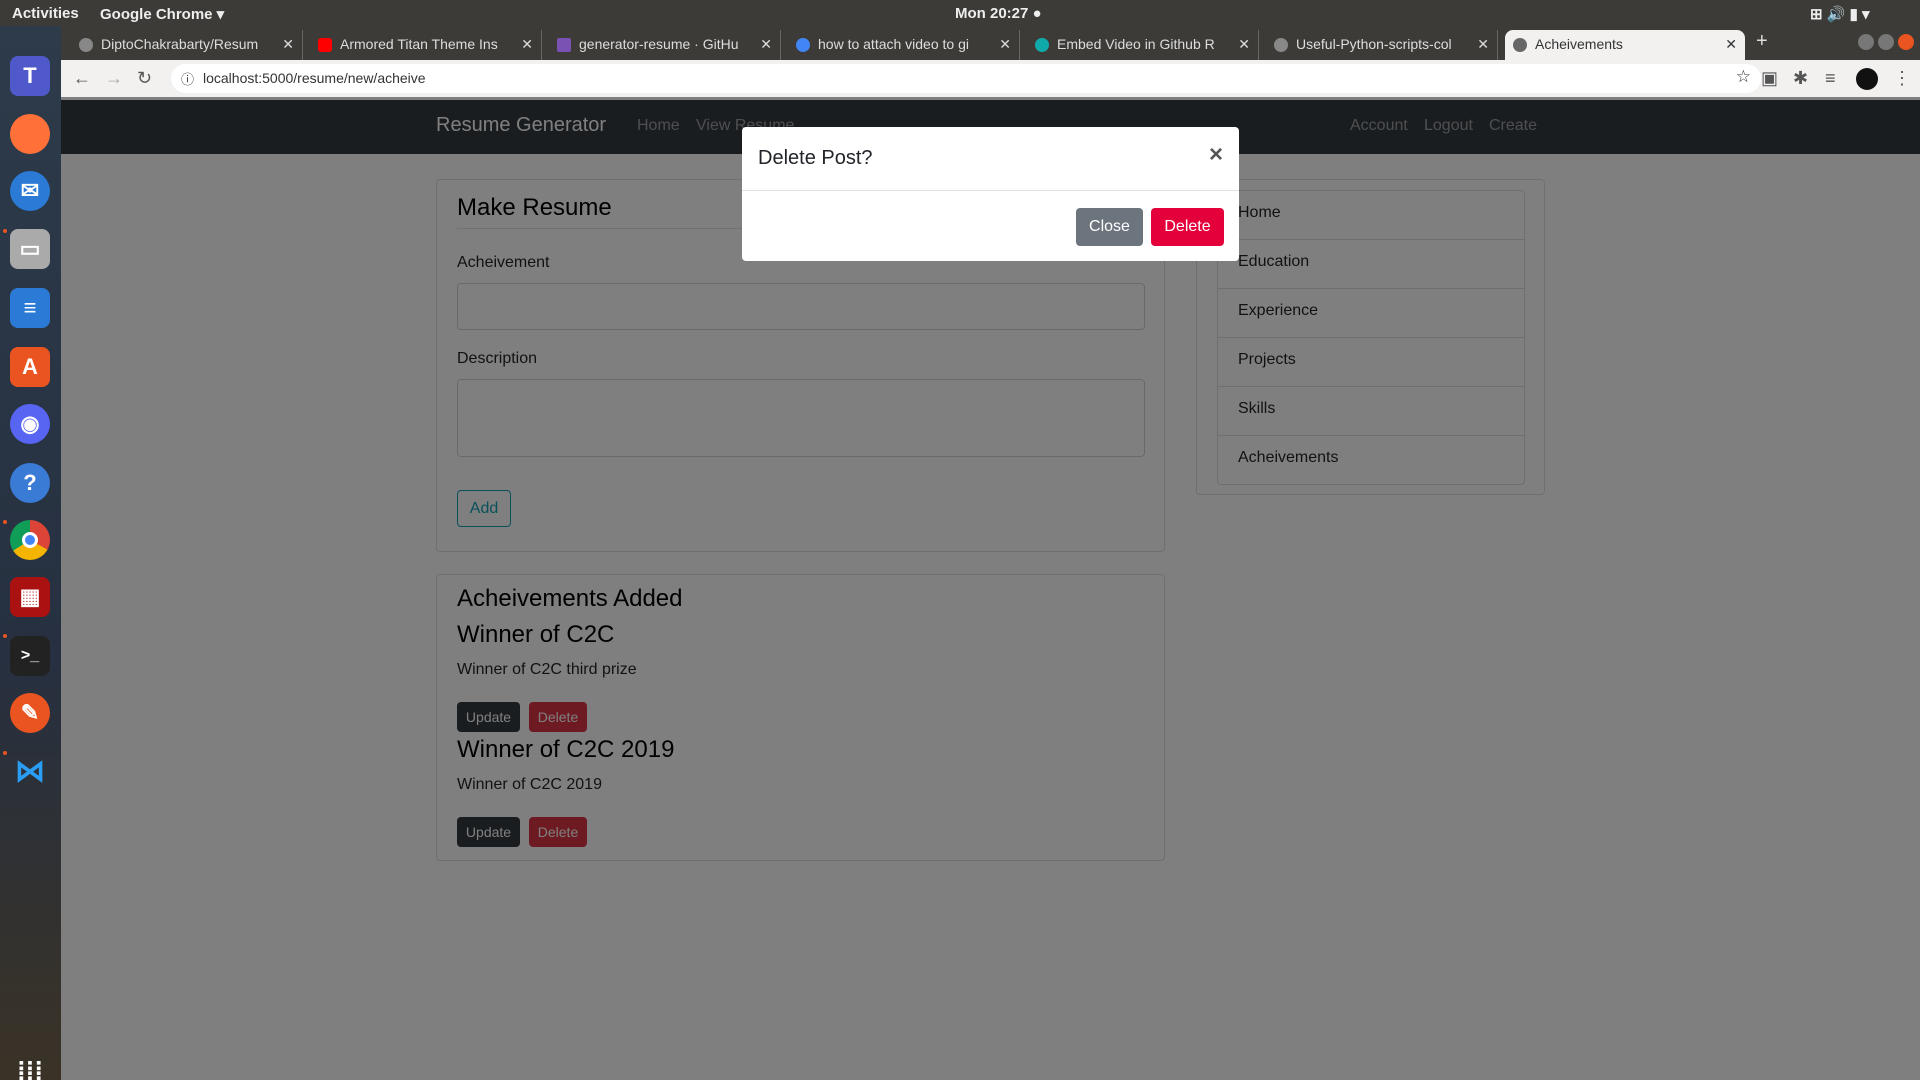 The height and width of the screenshot is (1091, 1920). What do you see at coordinates (30, 134) in the screenshot?
I see `firefox-icon` at bounding box center [30, 134].